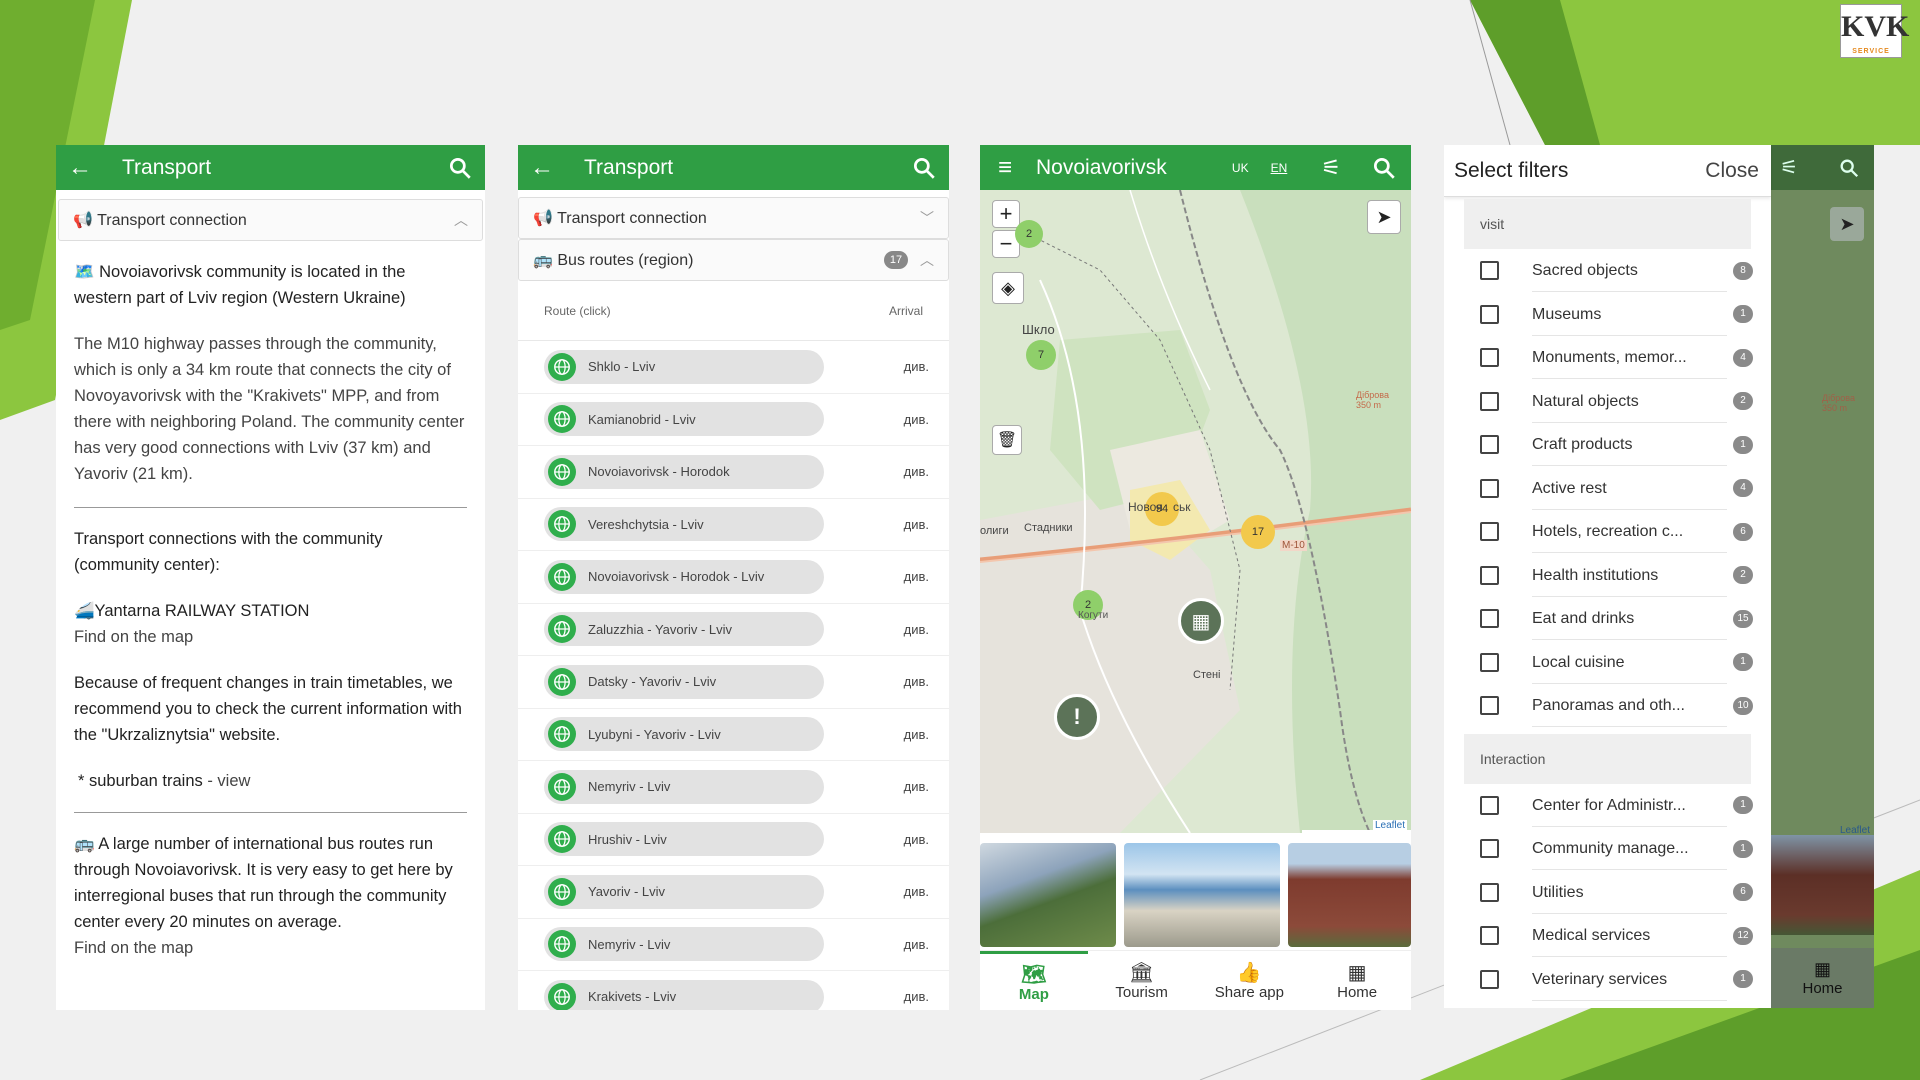  What do you see at coordinates (684, 734) in the screenshot?
I see `route-button: Lyubyni - Yavoriv - Lviv` at bounding box center [684, 734].